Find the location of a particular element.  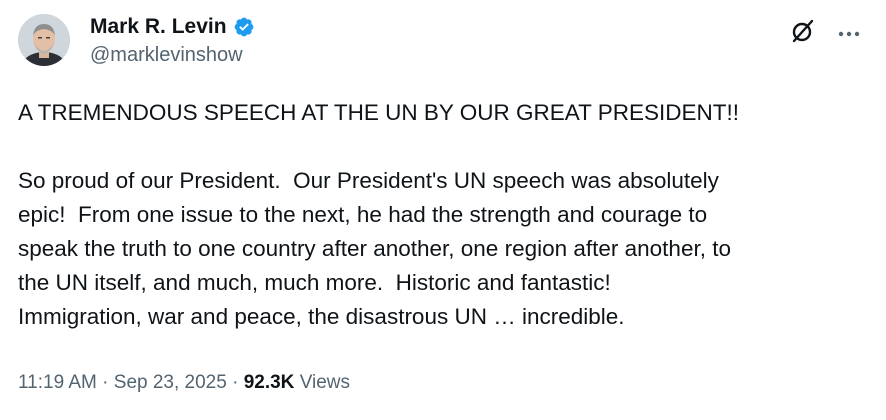

author-display-name: Mark R. Levin is located at coordinates (158, 27).